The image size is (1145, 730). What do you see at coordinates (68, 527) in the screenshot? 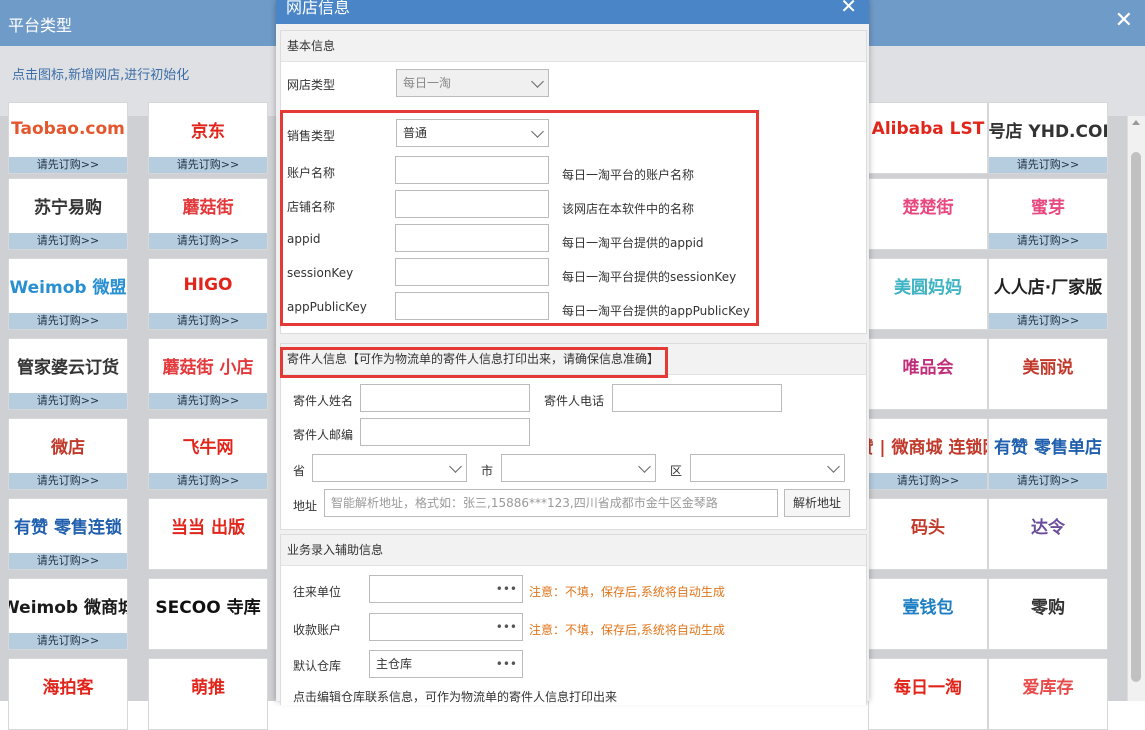
I see `platform-logo: 有赞 零售连锁` at bounding box center [68, 527].